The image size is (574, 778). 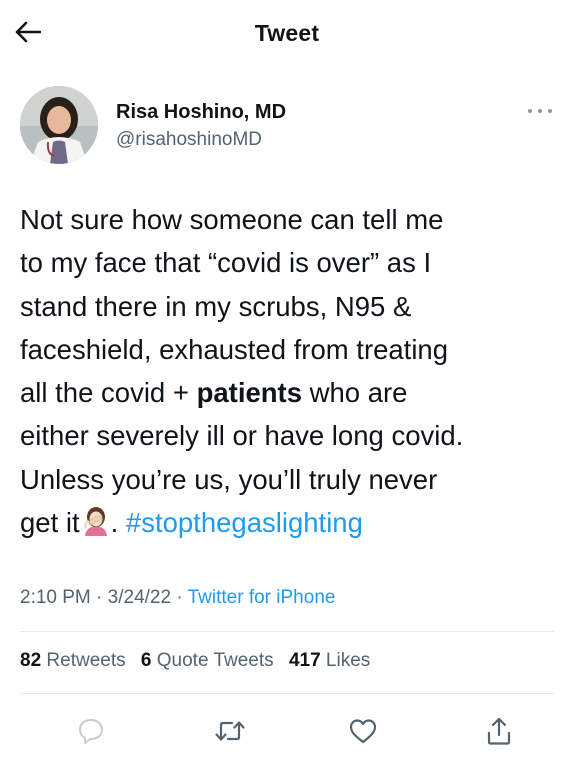 I want to click on quote-tweets-stat: 6 Quote Tweets, so click(x=207, y=660).